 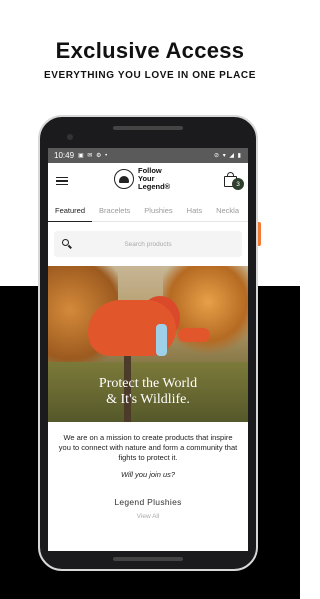 I want to click on tab-hats: Hats, so click(x=194, y=213).